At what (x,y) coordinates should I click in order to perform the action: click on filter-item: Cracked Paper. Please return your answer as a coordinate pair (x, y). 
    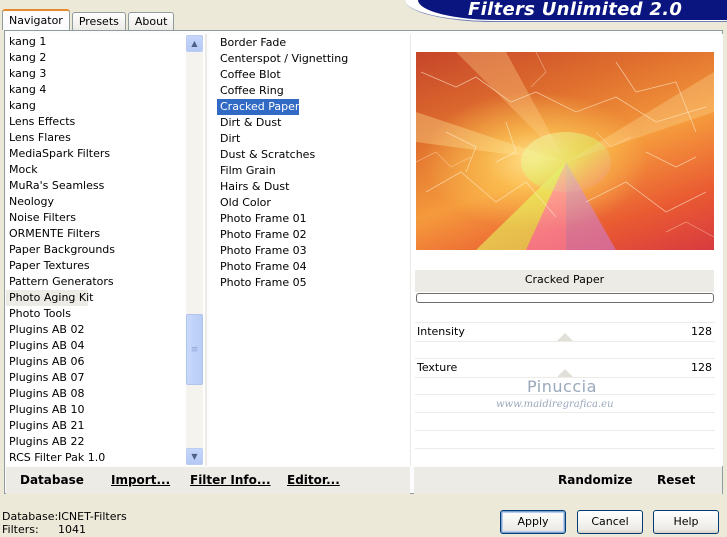
    Looking at the image, I should click on (258, 107).